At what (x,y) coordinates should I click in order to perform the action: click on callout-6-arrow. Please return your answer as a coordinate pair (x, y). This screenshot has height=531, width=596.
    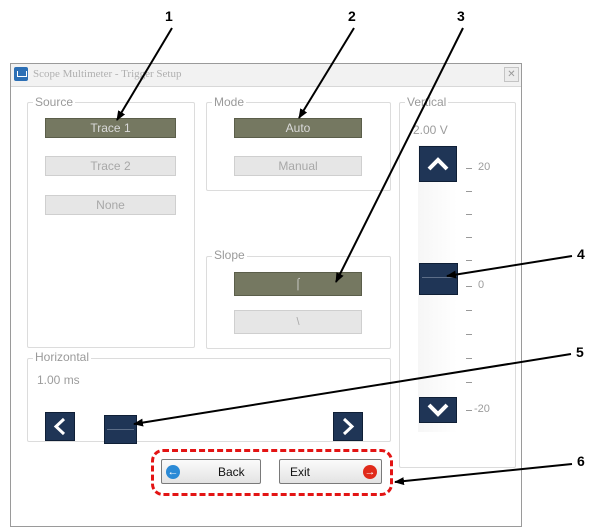
    Looking at the image, I should click on (483, 474).